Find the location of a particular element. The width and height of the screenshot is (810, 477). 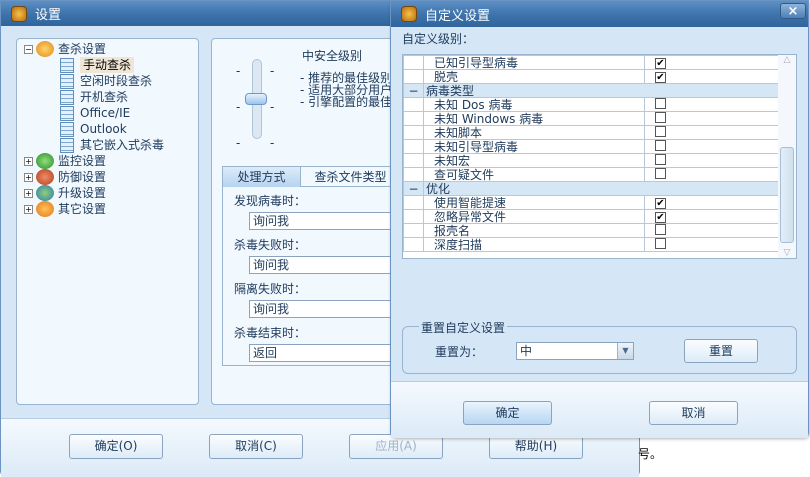

scroll-down-icon: ▽ is located at coordinates (787, 253).